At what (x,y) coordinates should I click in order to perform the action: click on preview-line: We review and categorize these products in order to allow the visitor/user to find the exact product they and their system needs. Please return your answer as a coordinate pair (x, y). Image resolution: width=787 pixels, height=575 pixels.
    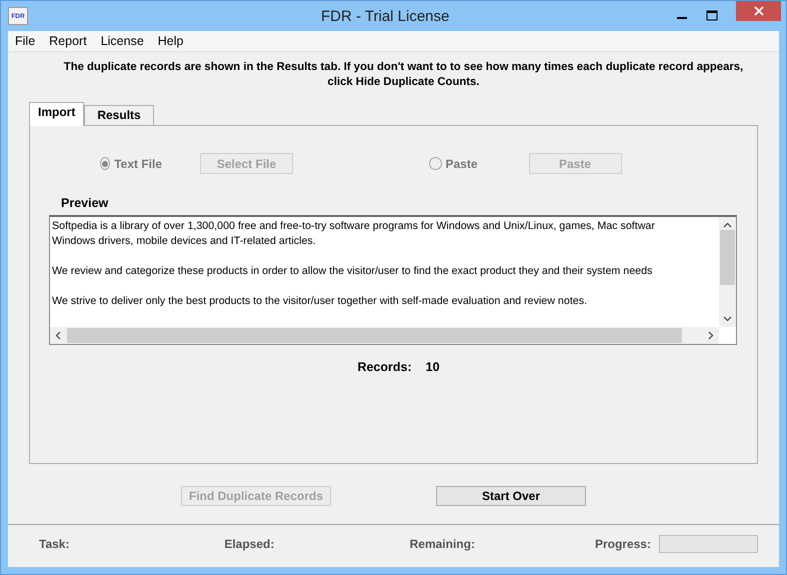
    Looking at the image, I should click on (352, 271).